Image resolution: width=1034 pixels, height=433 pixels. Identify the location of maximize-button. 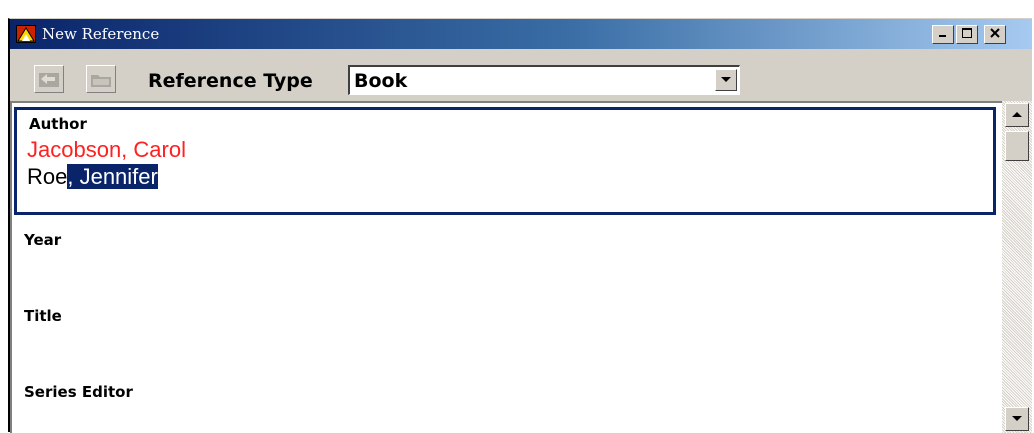
(967, 34).